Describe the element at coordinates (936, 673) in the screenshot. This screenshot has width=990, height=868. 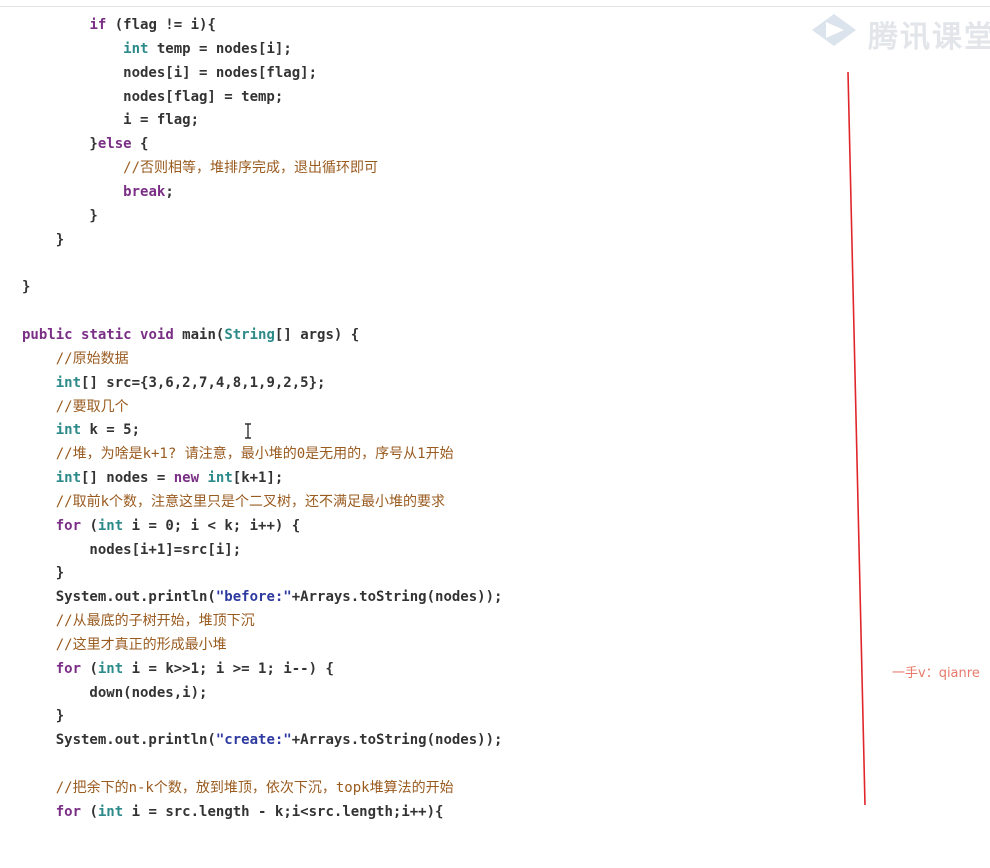
I see `watermark-text: 一手v：qianre` at that location.